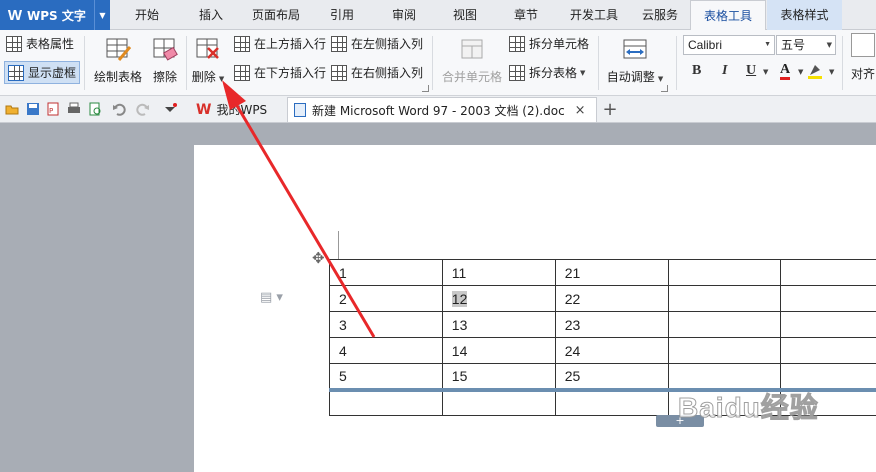 This screenshot has height=472, width=876. What do you see at coordinates (611, 298) in the screenshot?
I see `table-cell: 22` at bounding box center [611, 298].